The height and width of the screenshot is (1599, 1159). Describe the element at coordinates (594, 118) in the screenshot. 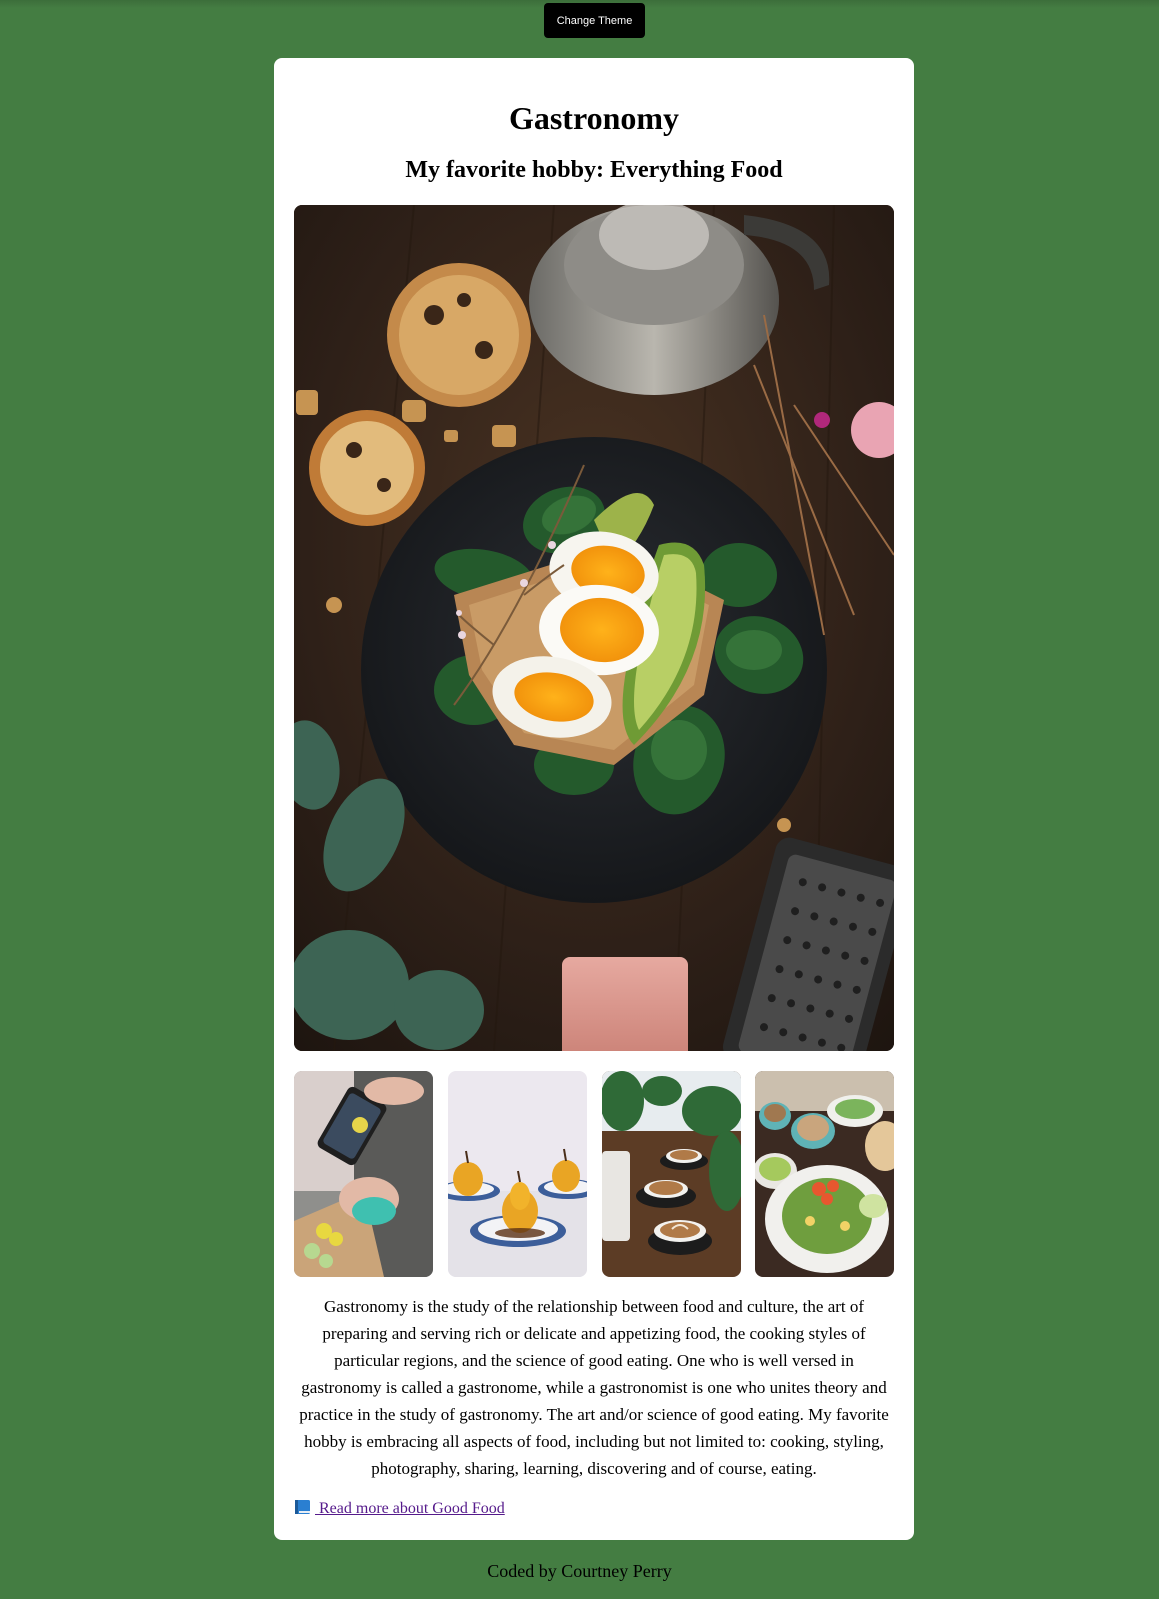

I see `page-title: Gastronomy` at that location.